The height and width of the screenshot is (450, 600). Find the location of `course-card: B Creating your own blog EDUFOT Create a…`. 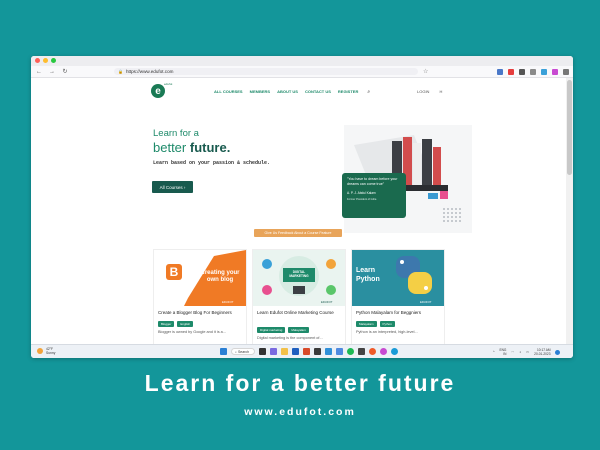

course-card: B Creating your own blog EDUFOT Create a… is located at coordinates (200, 297).